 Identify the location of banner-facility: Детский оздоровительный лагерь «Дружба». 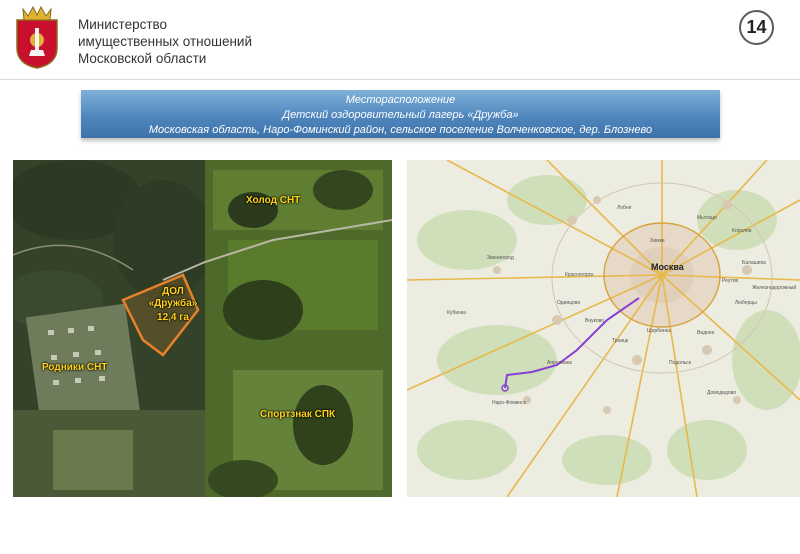
(400, 115).